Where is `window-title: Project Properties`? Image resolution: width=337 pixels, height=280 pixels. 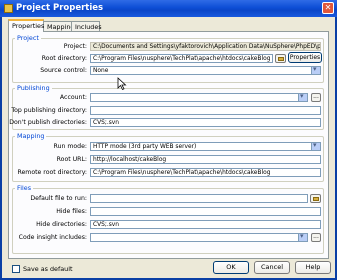 window-title: Project Properties is located at coordinates (60, 8).